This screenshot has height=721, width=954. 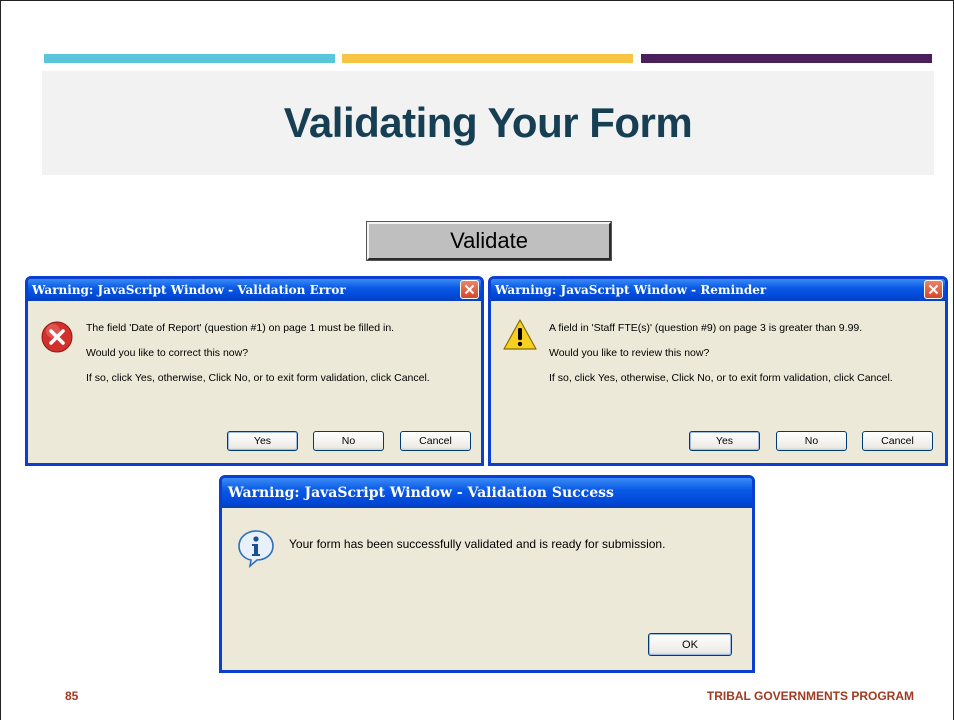 I want to click on validate-button: Validate, so click(x=489, y=241).